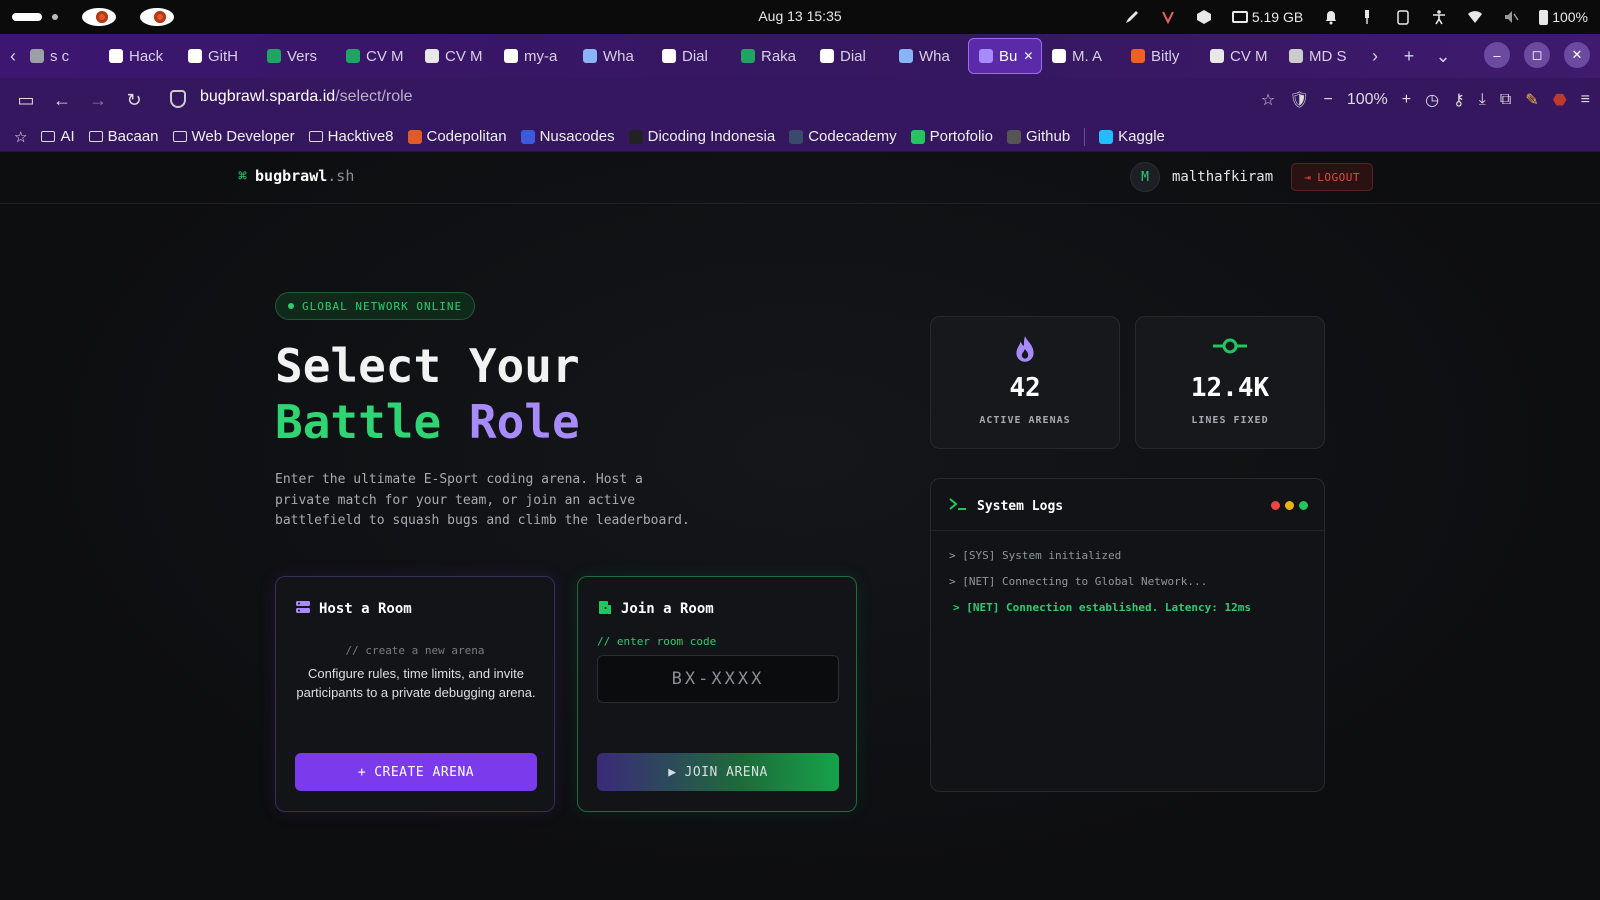 The image size is (1600, 900). What do you see at coordinates (1439, 17) in the screenshot?
I see `accessibility-icon` at bounding box center [1439, 17].